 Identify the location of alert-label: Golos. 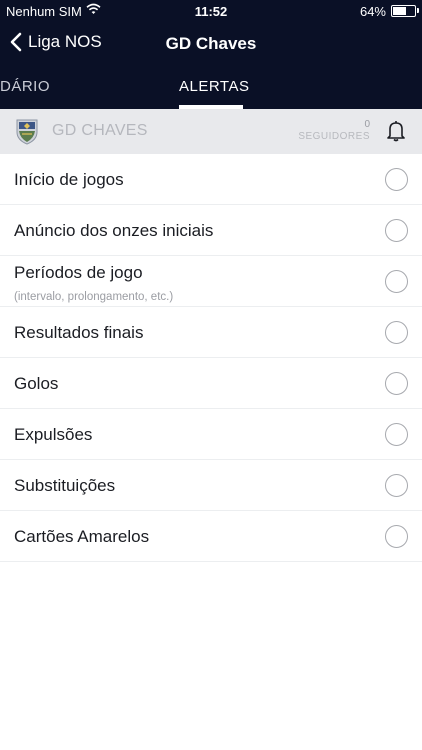
(36, 383).